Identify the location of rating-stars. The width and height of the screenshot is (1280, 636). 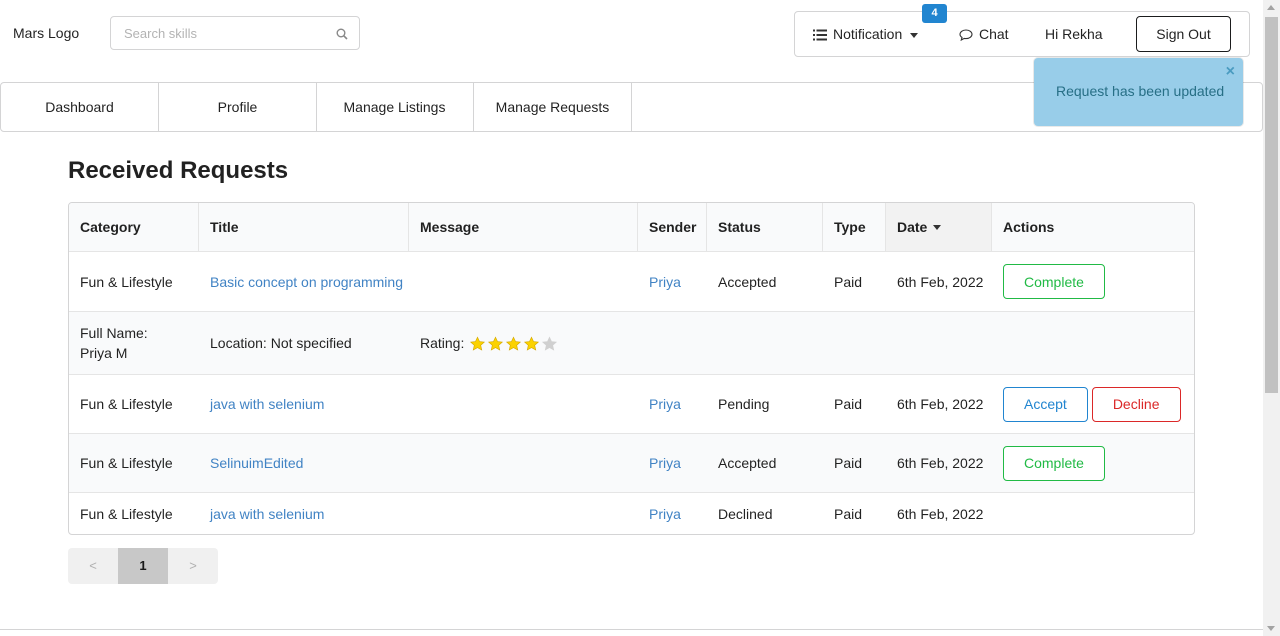
(514, 342).